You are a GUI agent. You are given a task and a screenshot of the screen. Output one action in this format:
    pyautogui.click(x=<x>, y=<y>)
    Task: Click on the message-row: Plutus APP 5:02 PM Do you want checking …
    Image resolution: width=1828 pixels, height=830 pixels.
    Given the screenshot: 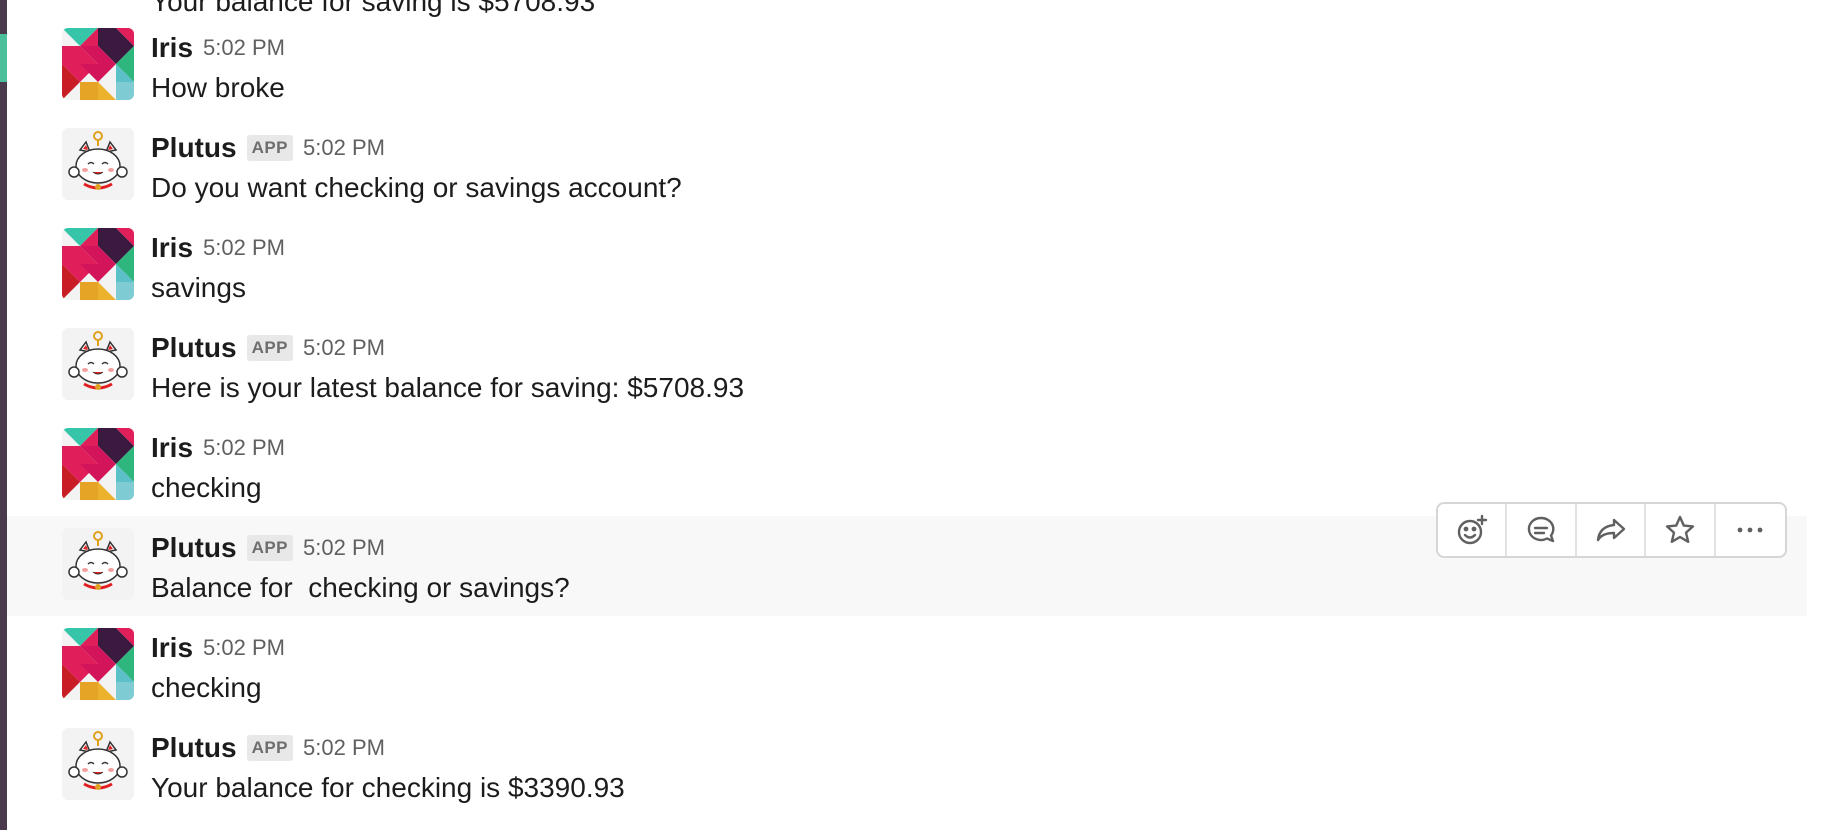 What is the action you would take?
    pyautogui.click(x=907, y=166)
    